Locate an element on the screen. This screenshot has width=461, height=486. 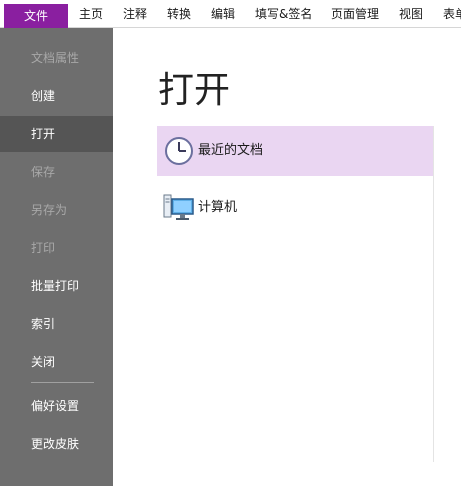
sidebar-item-close: 关闭 is located at coordinates (56, 362).